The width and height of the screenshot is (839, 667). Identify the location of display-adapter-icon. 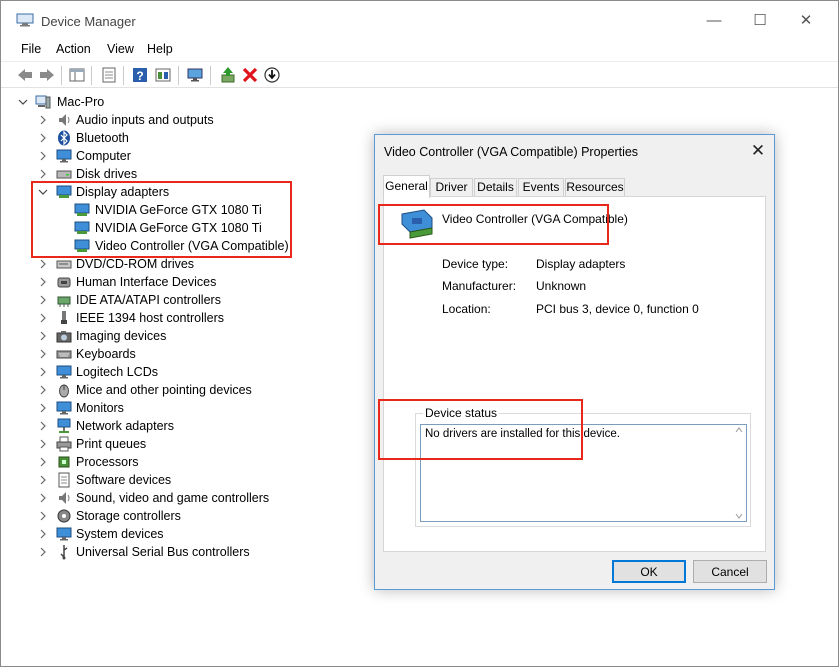
(82, 209).